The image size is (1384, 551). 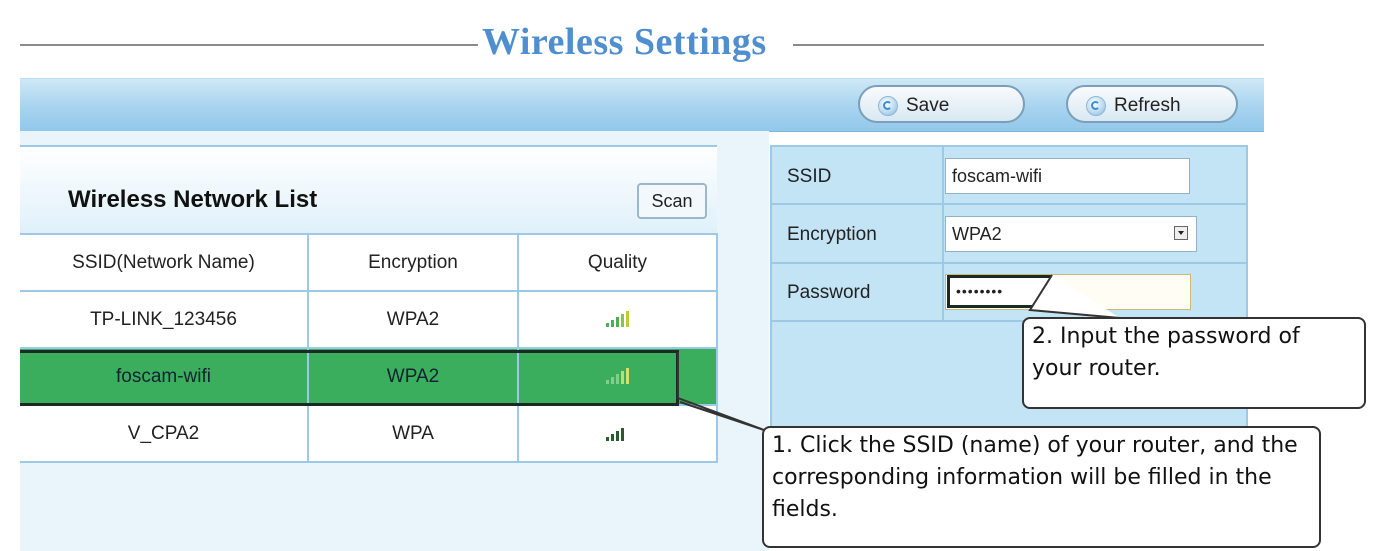 I want to click on row-ssid: V_CPA2, so click(x=164, y=434).